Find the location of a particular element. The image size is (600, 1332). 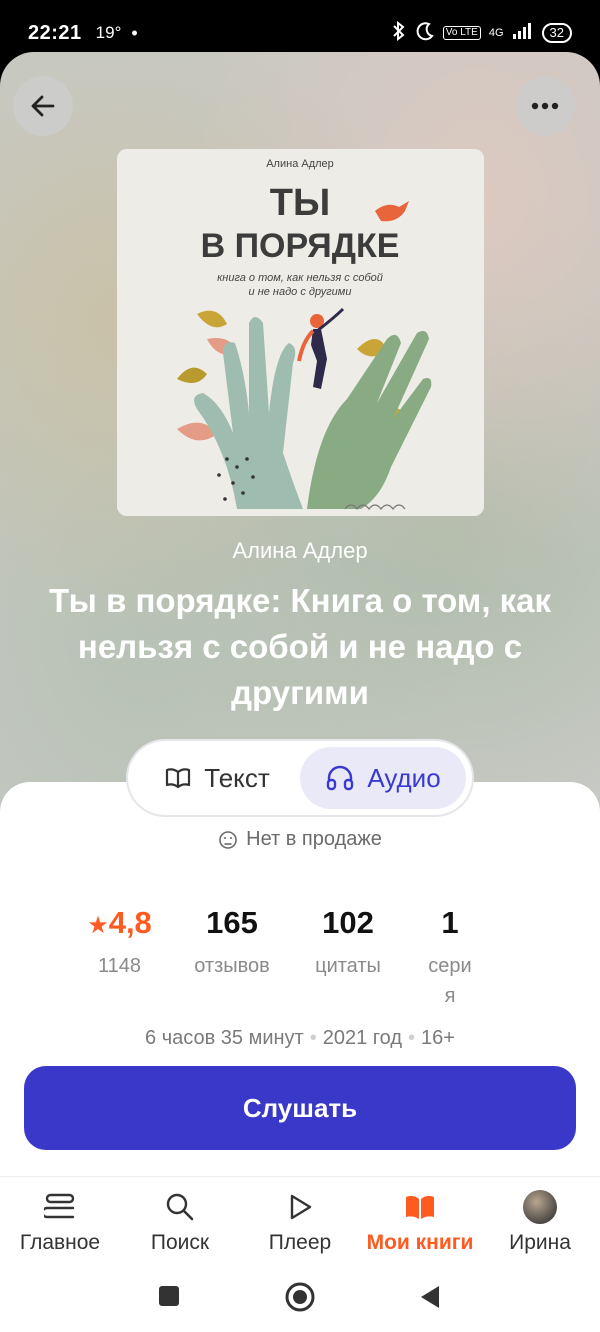

series-count: 1 is located at coordinates (450, 922).